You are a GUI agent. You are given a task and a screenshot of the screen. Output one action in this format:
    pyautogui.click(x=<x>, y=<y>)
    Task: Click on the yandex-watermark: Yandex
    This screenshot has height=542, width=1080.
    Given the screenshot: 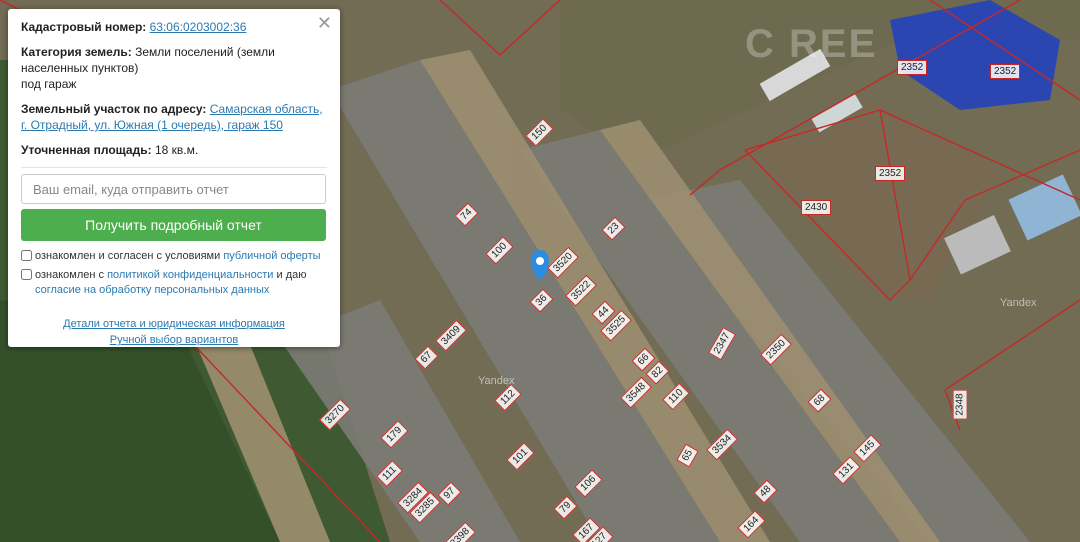 What is the action you would take?
    pyautogui.click(x=1018, y=303)
    